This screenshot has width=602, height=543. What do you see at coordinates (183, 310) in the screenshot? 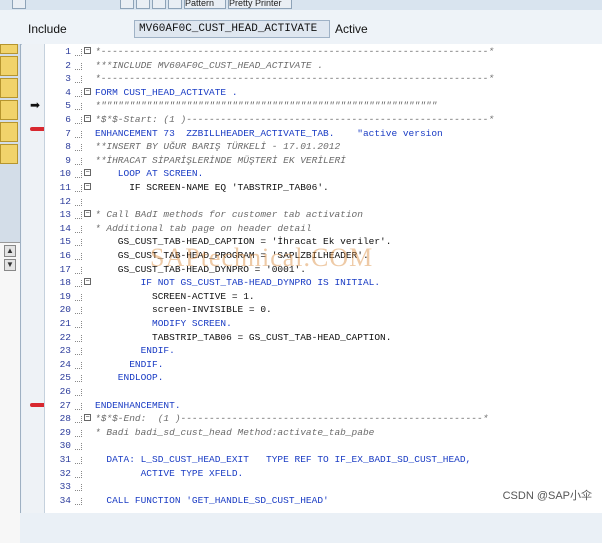
I see `code-text: screen-INVISIBLE = 0.` at bounding box center [183, 310].